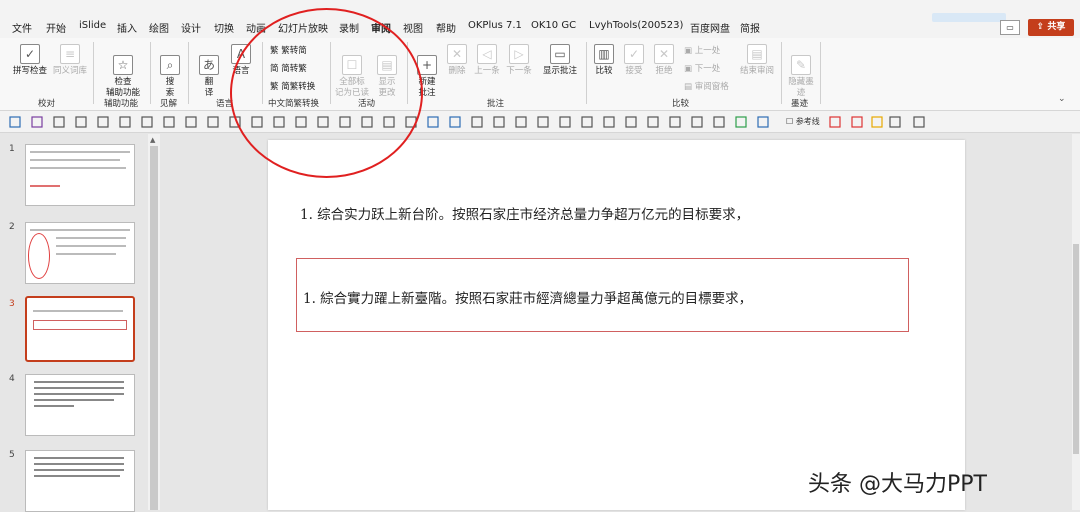  I want to click on quick-access-toolbar: ☐ 参考线, so click(540, 122).